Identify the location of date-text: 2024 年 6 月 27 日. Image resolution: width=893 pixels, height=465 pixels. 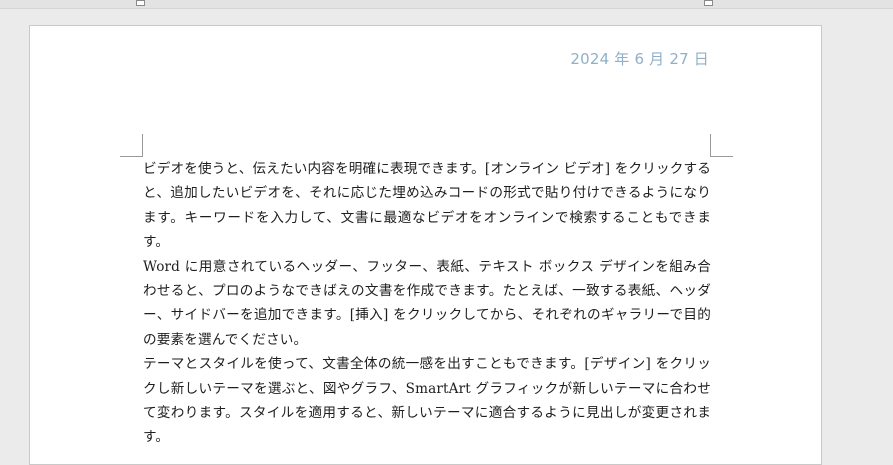
(639, 58).